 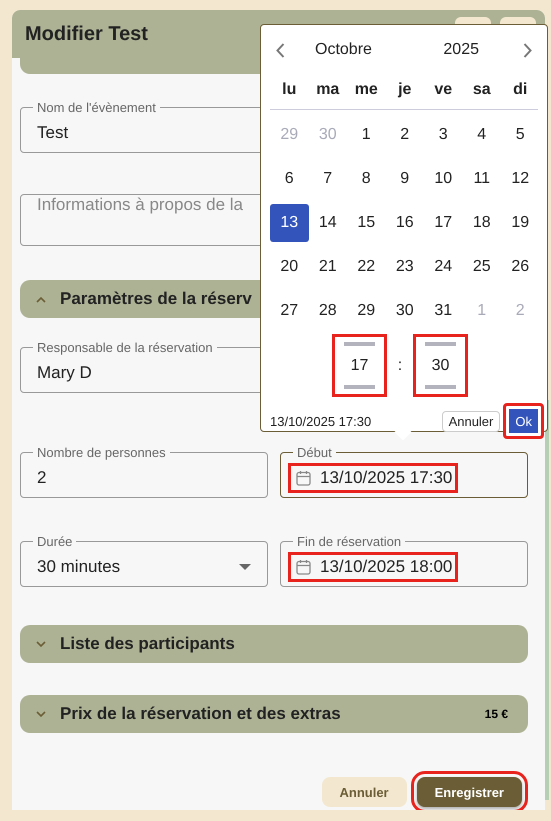 What do you see at coordinates (520, 90) in the screenshot?
I see `weekday-label: di` at bounding box center [520, 90].